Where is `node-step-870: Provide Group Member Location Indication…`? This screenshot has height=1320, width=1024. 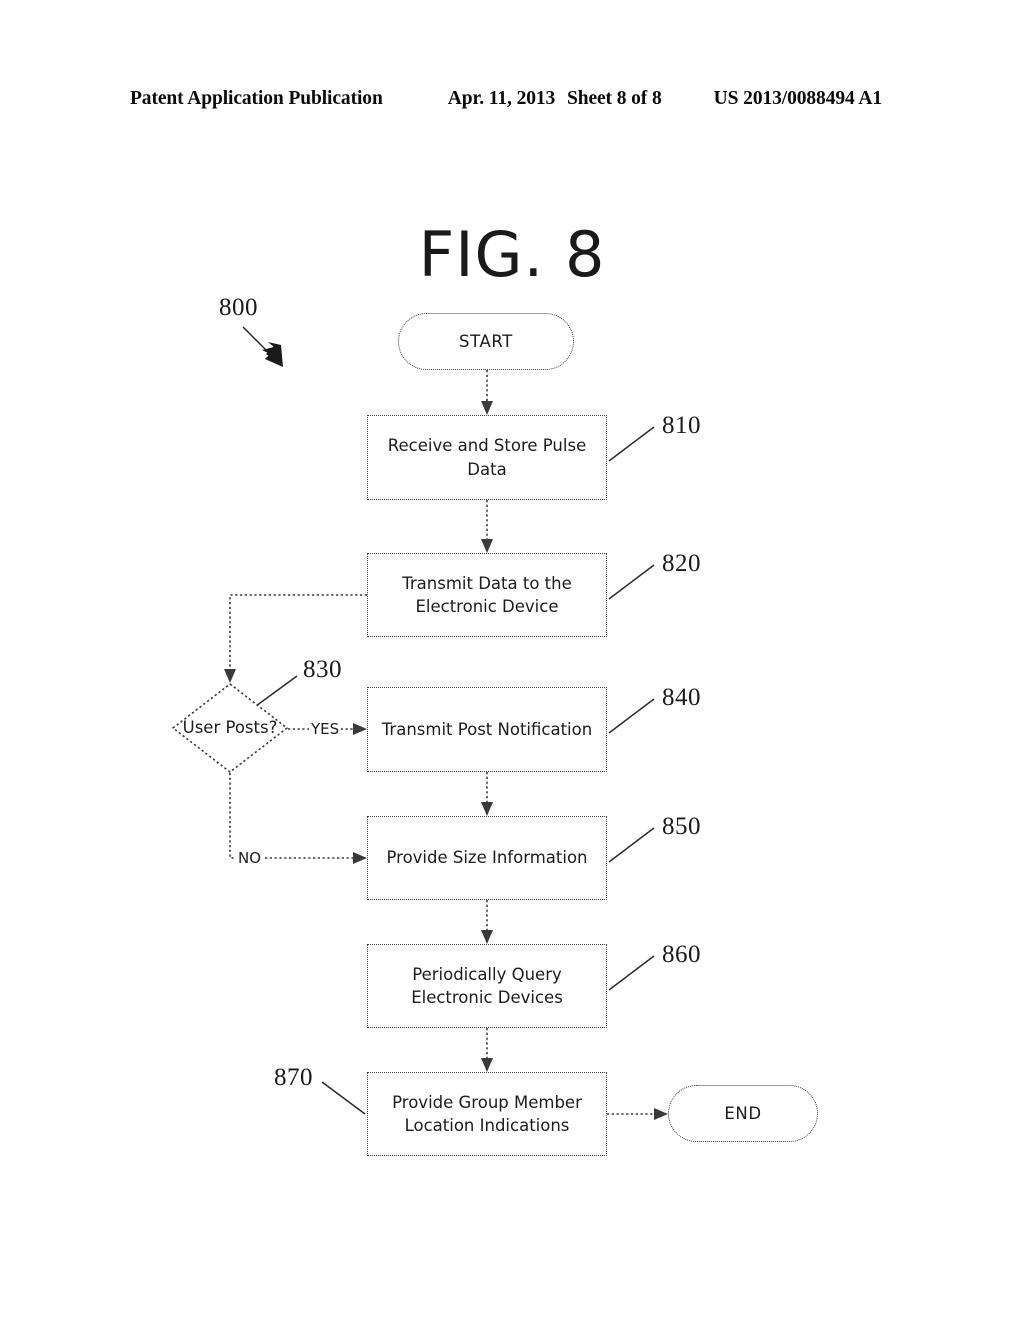
node-step-870: Provide Group Member Location Indication… is located at coordinates (487, 1114).